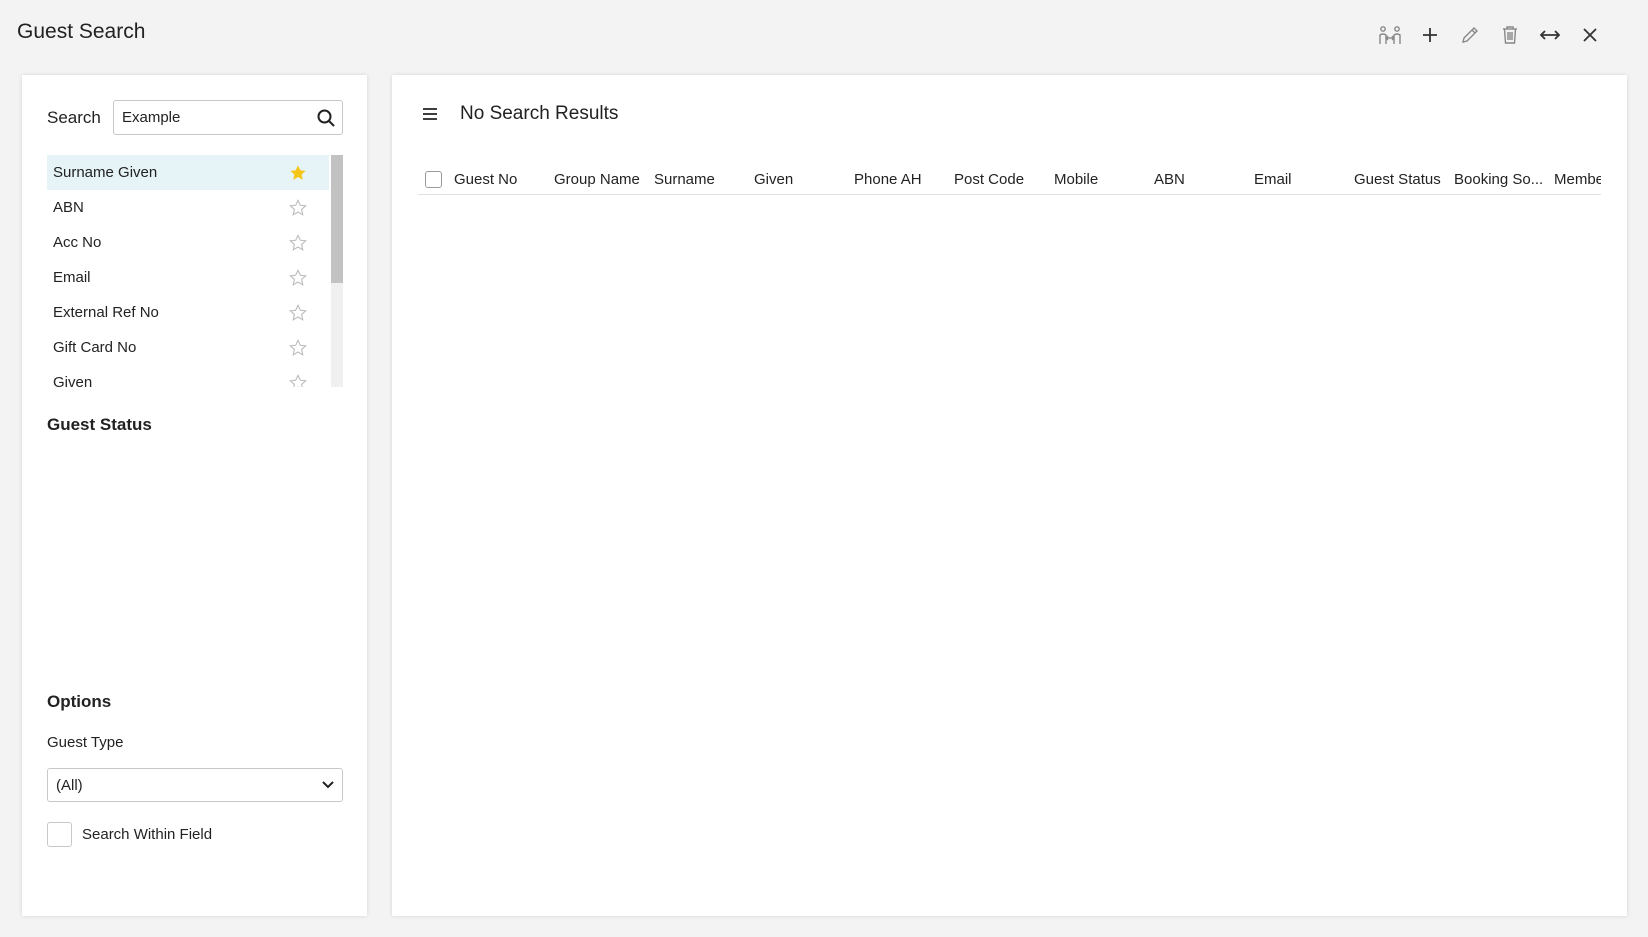 This screenshot has height=937, width=1648. What do you see at coordinates (77, 242) in the screenshot?
I see `field-item-label: Acc No` at bounding box center [77, 242].